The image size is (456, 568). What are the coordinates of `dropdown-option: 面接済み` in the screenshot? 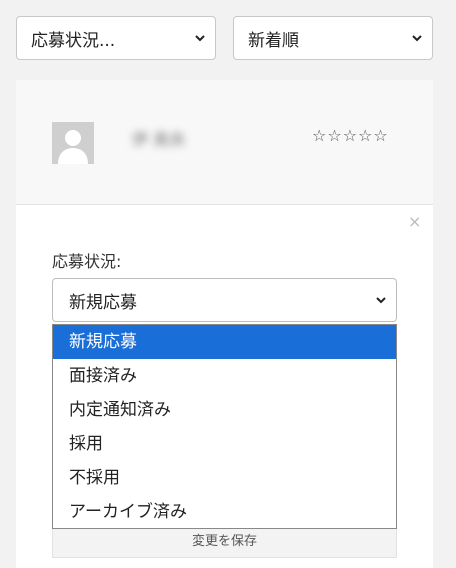 It's located at (224, 376).